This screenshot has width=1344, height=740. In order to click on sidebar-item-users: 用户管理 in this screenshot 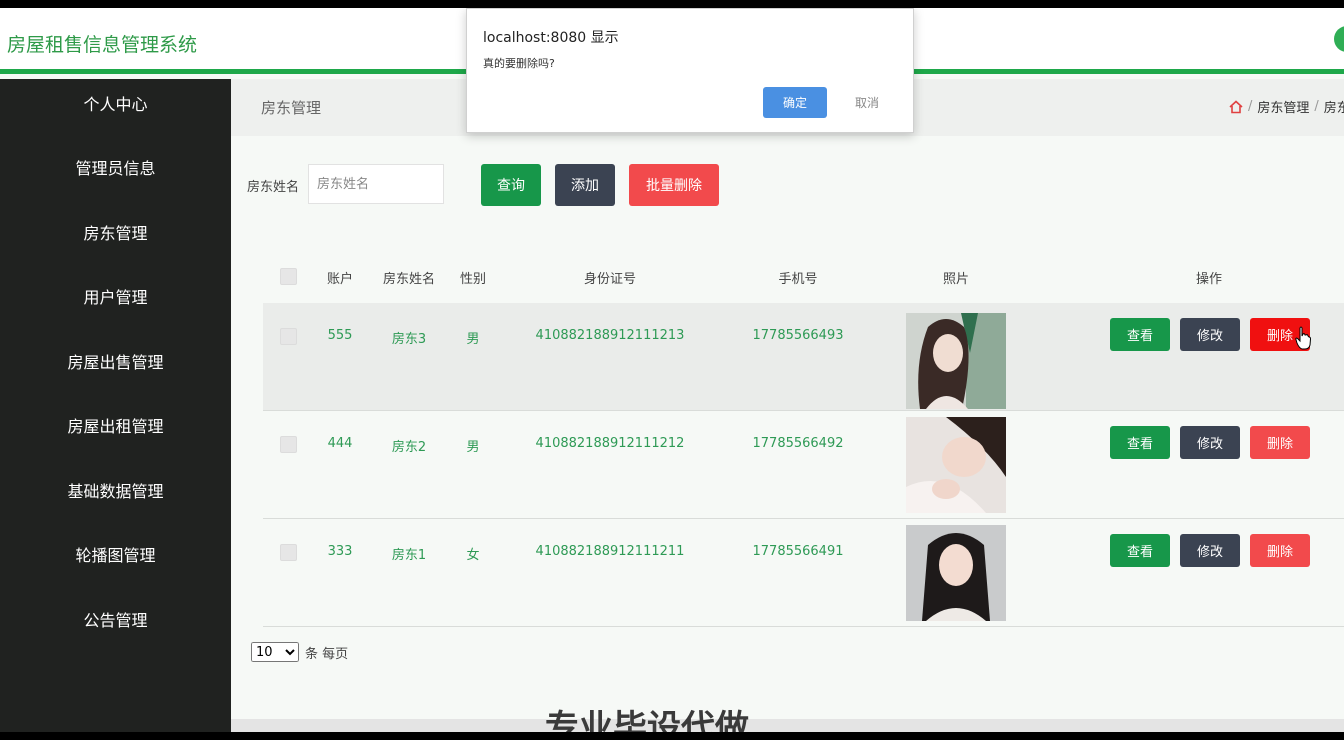, I will do `click(115, 298)`.